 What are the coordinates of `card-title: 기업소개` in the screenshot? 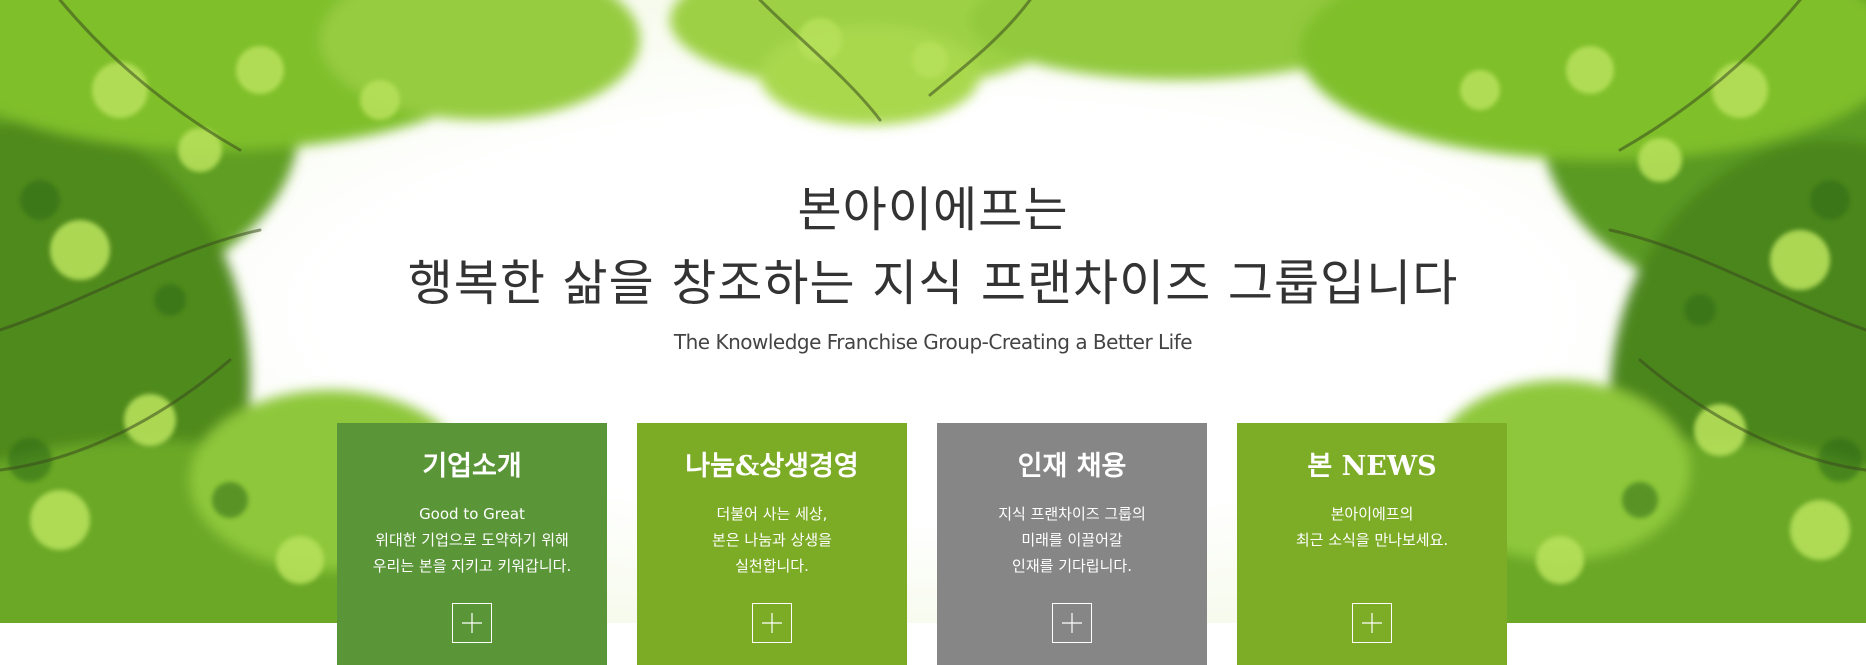 It's located at (472, 466).